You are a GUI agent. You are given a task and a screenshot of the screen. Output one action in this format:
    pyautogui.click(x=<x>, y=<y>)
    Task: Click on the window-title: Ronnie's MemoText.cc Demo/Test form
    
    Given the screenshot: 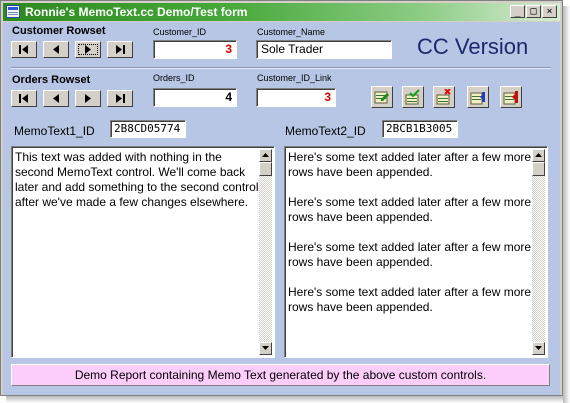 What is the action you would take?
    pyautogui.click(x=136, y=12)
    